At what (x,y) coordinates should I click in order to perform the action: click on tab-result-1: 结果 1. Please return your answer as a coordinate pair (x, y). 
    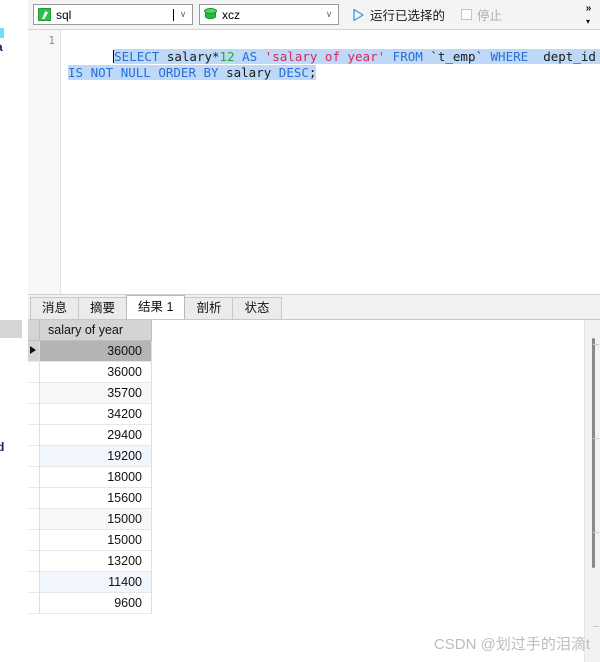
    Looking at the image, I should click on (156, 307).